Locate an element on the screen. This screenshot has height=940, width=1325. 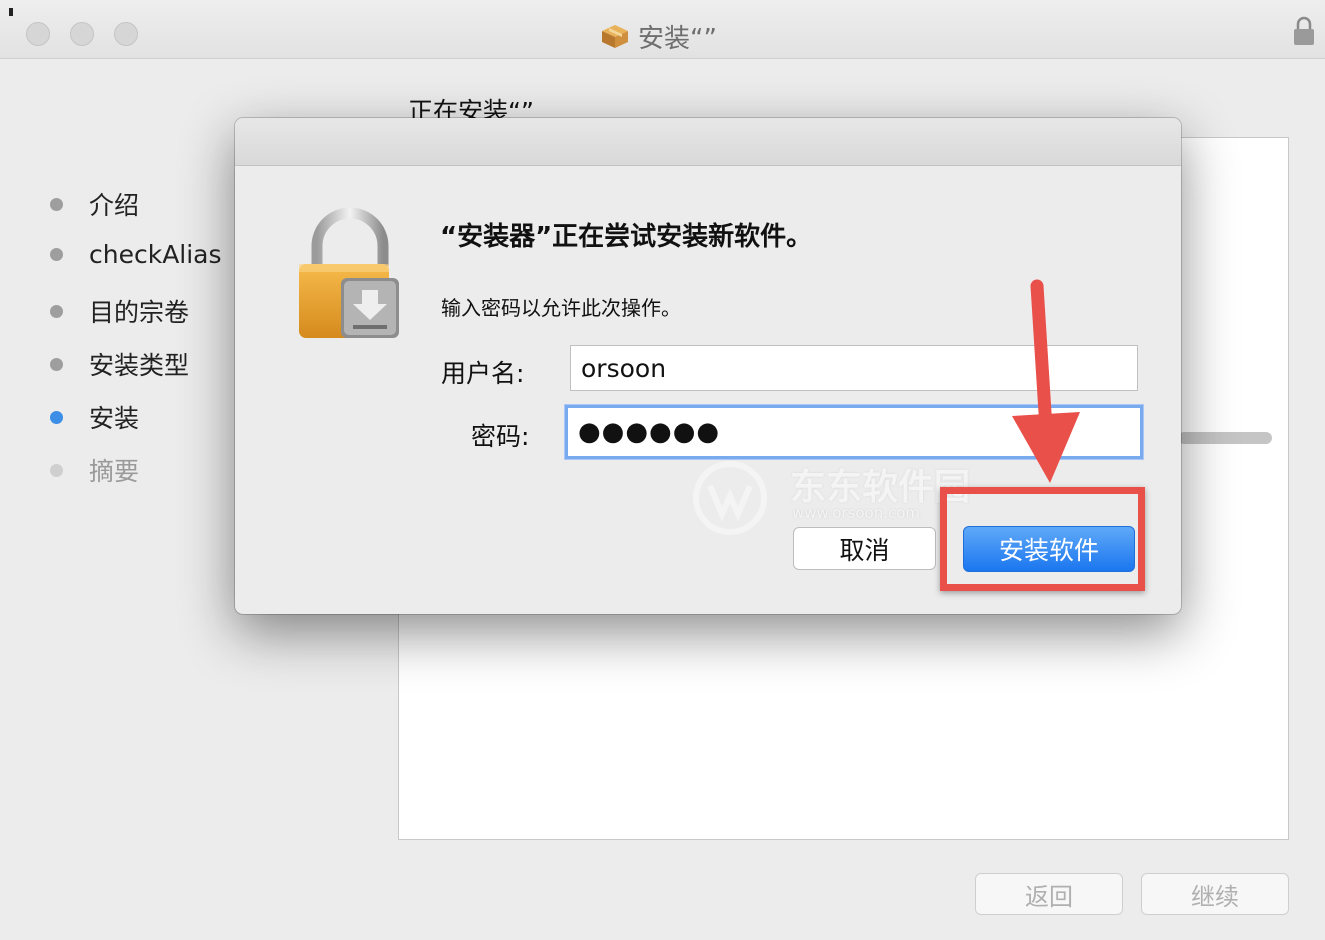
install-progress-bar is located at coordinates (1225, 438).